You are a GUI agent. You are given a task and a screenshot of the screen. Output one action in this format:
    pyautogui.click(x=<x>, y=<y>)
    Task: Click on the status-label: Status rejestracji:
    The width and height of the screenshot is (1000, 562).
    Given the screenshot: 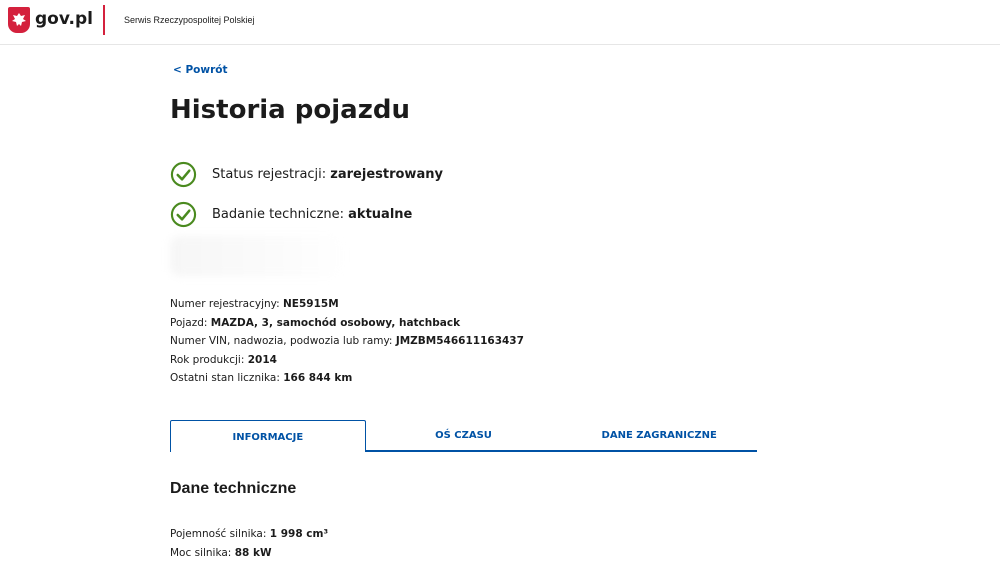 What is the action you would take?
    pyautogui.click(x=269, y=174)
    